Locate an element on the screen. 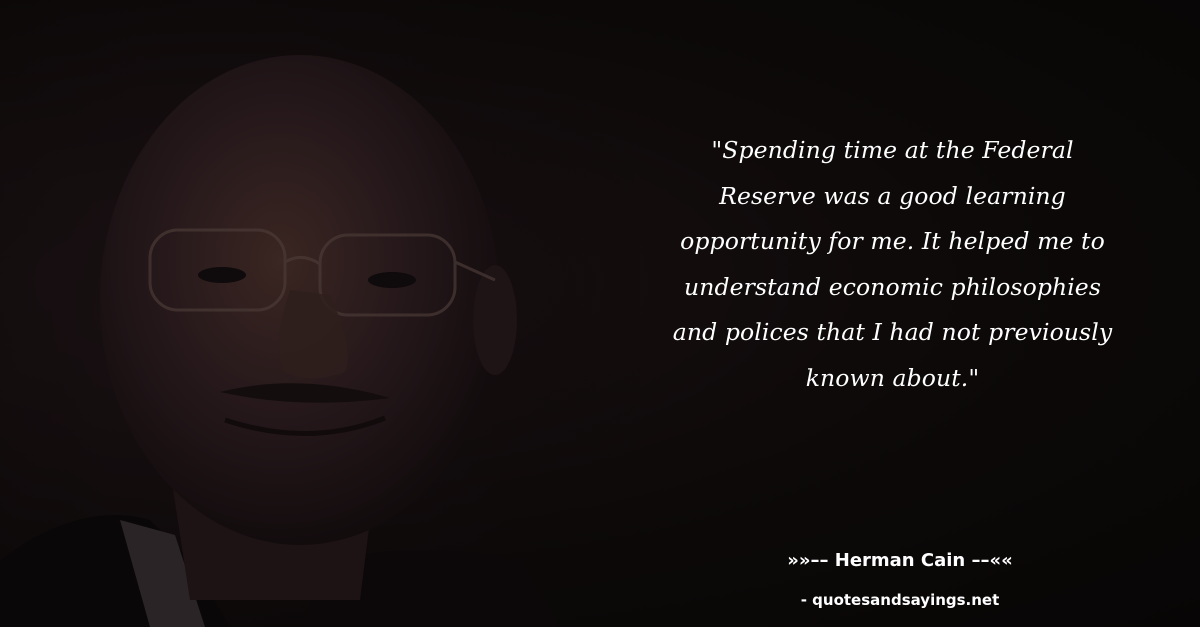  author-attribution: »»–– Herman Cain ––«« is located at coordinates (900, 560).